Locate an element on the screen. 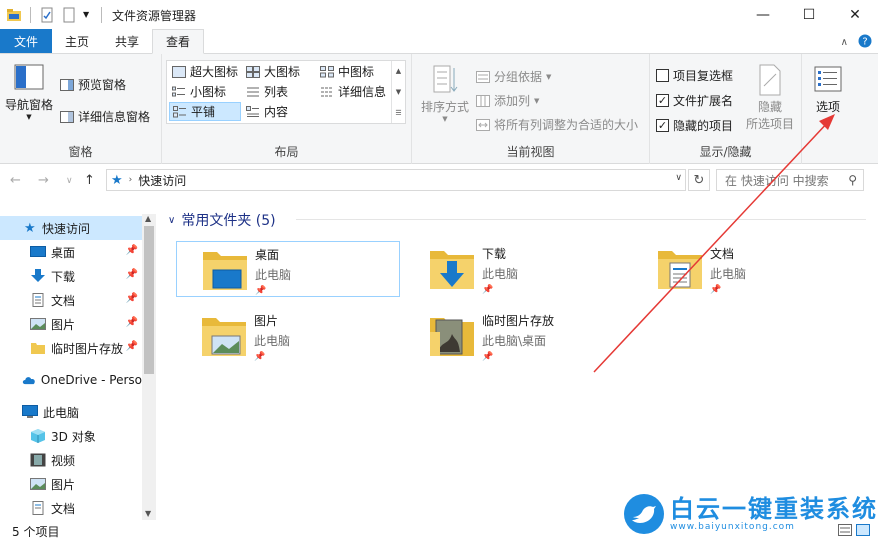 The image size is (878, 542). folder-tile-pictures: 图片 此电脑 📌 is located at coordinates (288, 336).